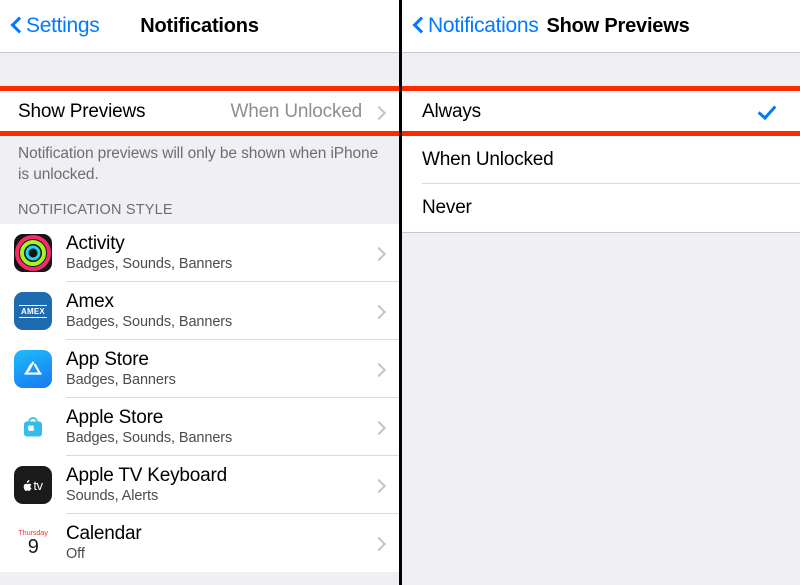 The height and width of the screenshot is (585, 800). I want to click on app-detail: Off, so click(75, 554).